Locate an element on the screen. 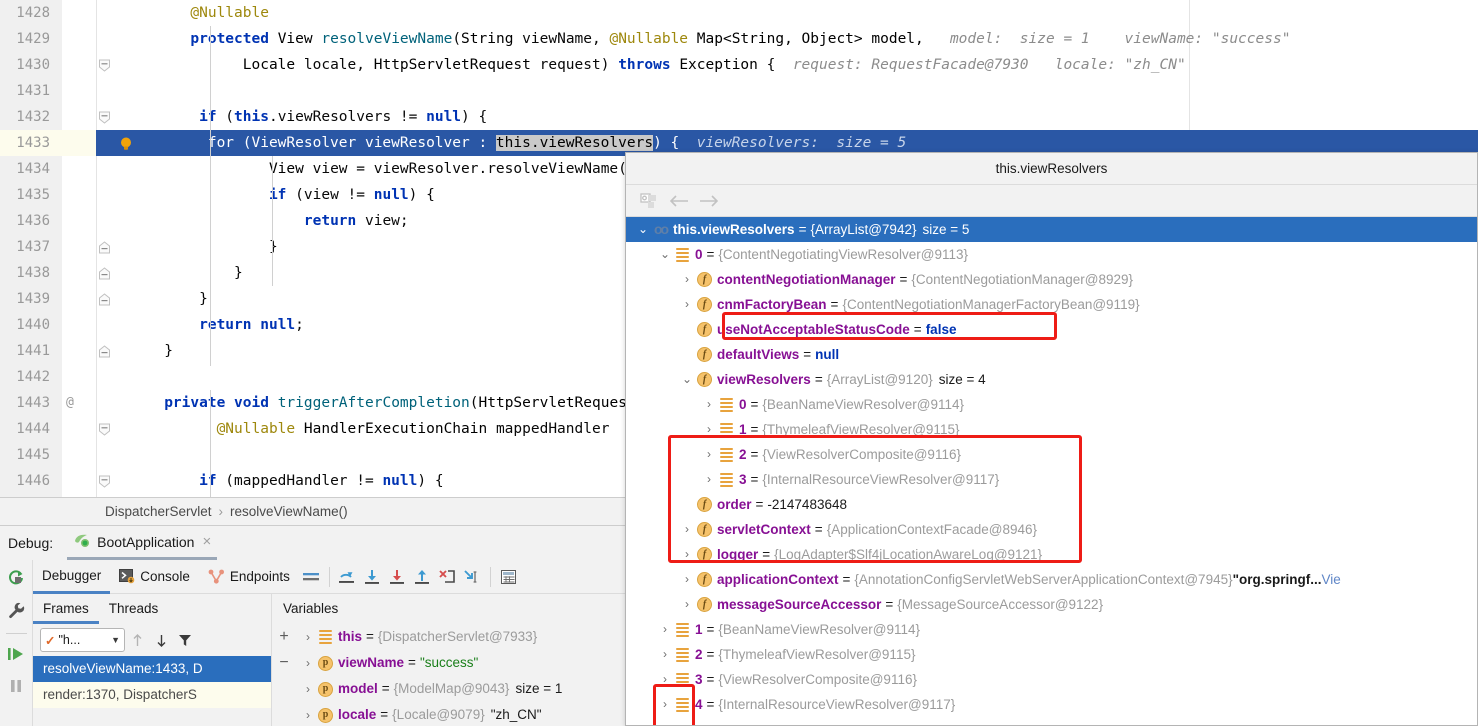 The height and width of the screenshot is (726, 1478). resume-program-icon is located at coordinates (16, 654).